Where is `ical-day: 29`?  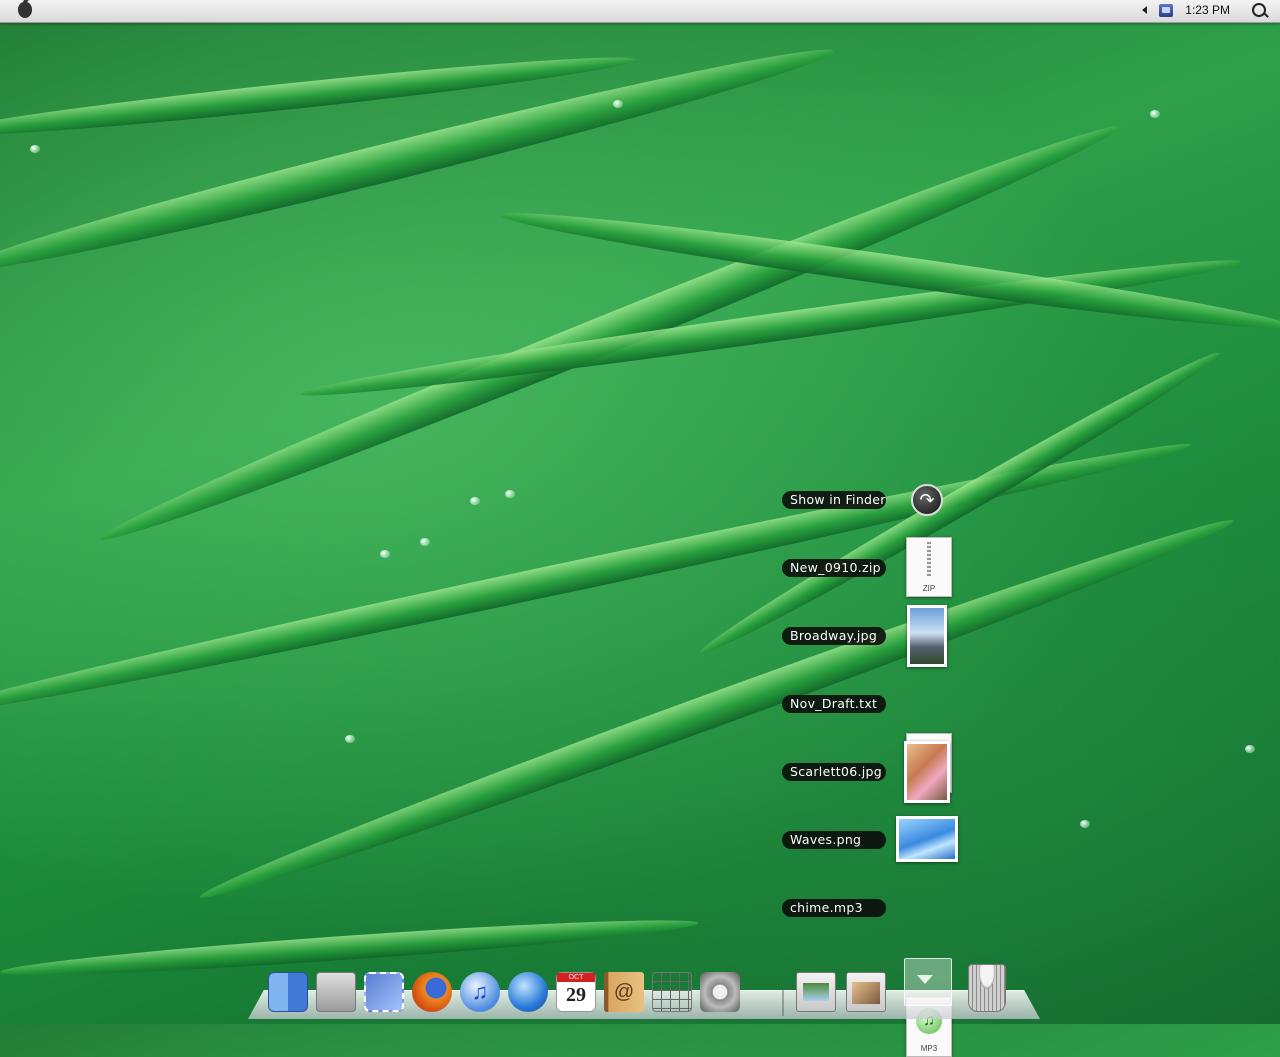
ical-day: 29 is located at coordinates (576, 995).